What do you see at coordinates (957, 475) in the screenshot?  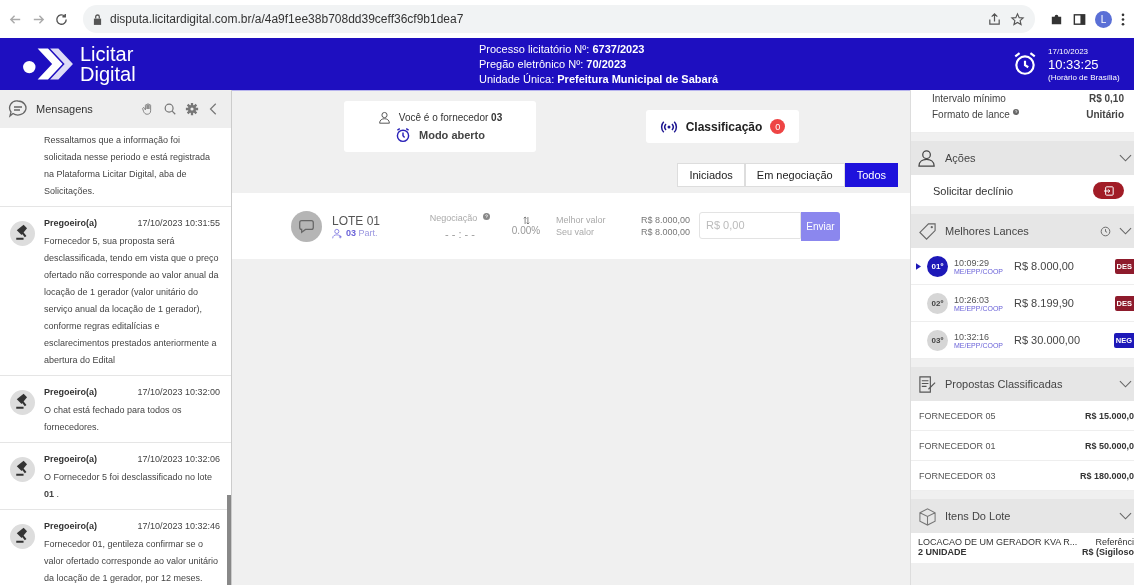 I see `supplier-name: FORNECEDOR 03` at bounding box center [957, 475].